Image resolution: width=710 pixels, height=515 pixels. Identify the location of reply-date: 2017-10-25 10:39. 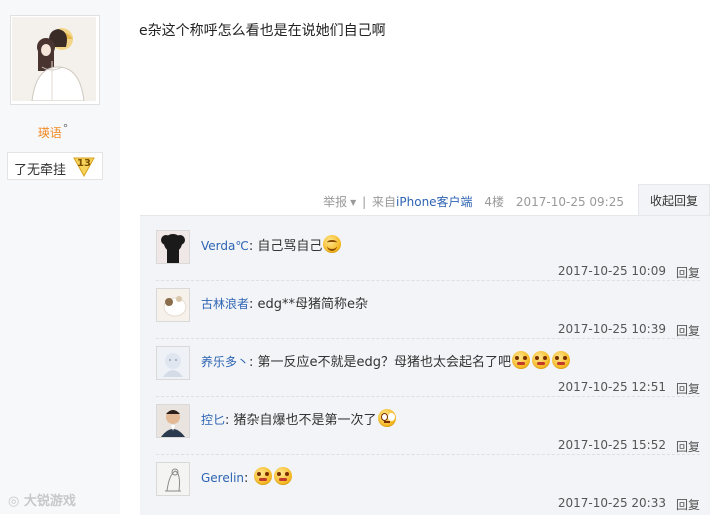
(611, 329).